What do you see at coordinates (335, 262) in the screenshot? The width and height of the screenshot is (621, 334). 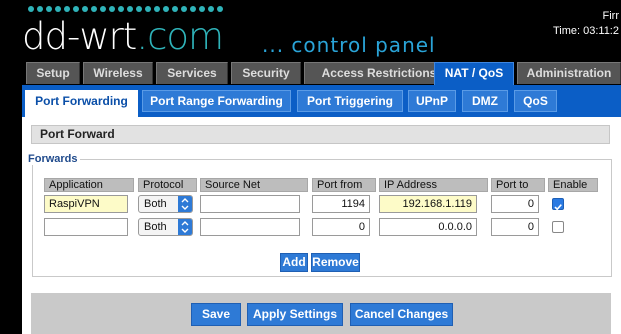 I see `remove-button: Remove` at bounding box center [335, 262].